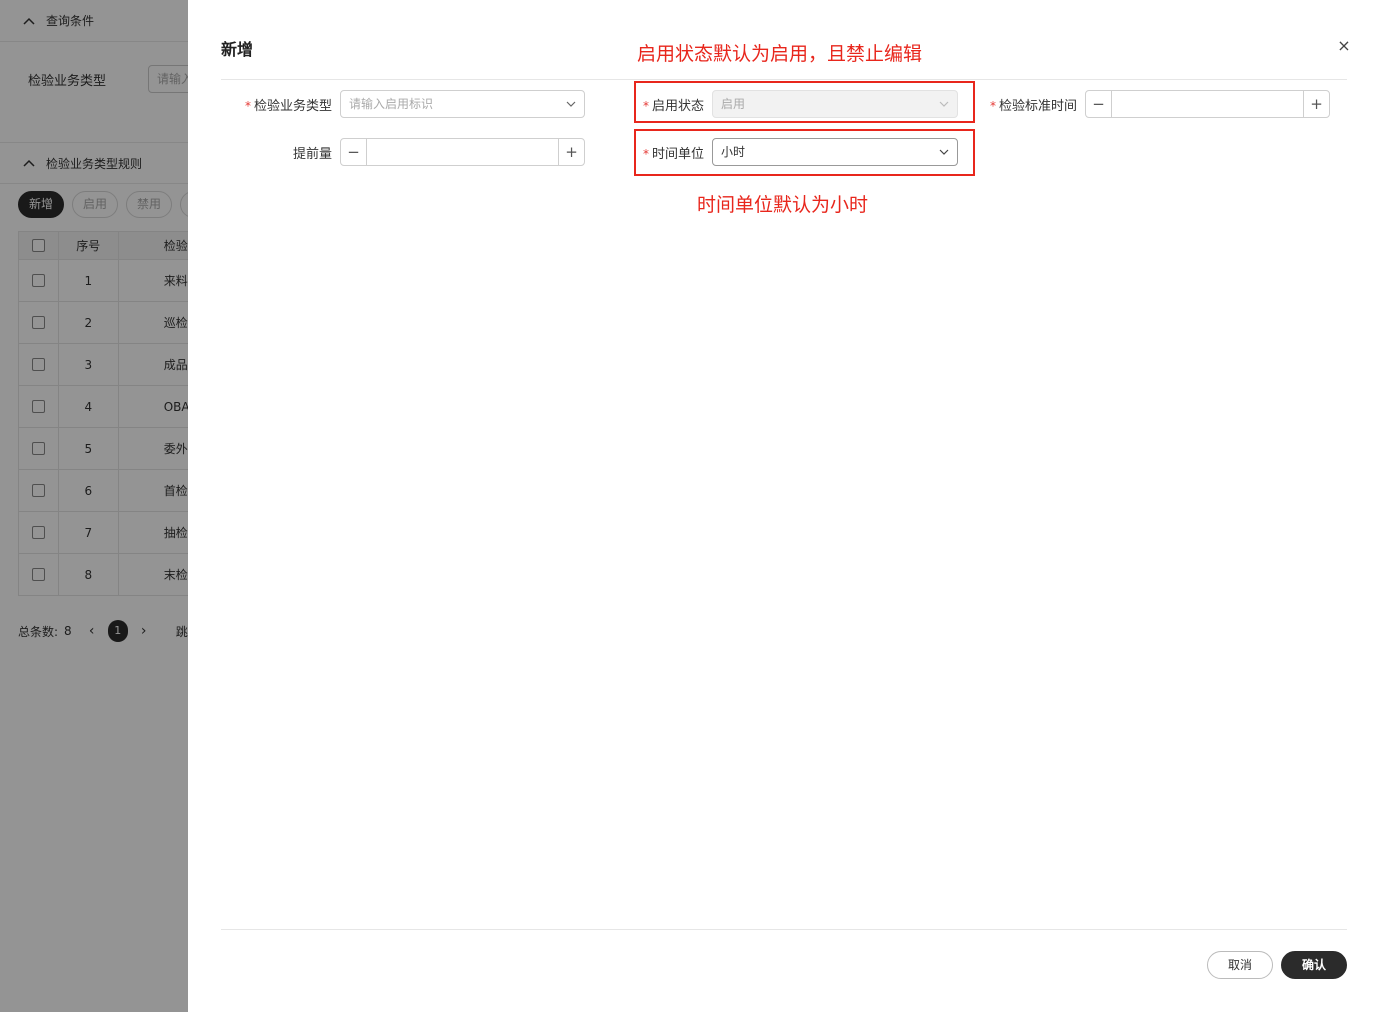 The width and height of the screenshot is (1388, 1012). I want to click on time-unit-select: 小时, so click(835, 152).